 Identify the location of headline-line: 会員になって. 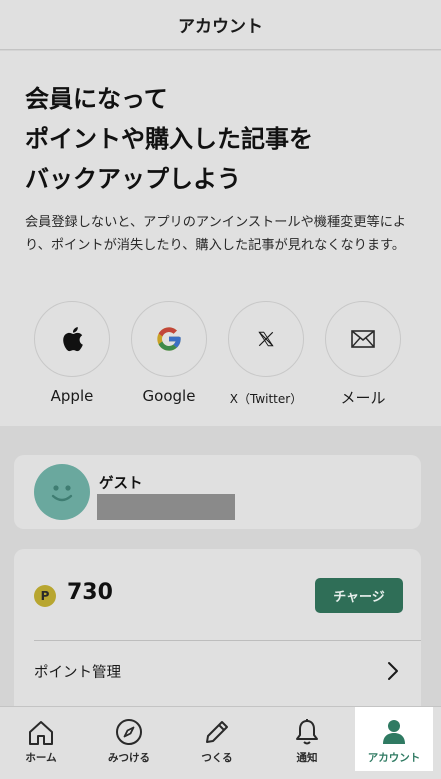
(96, 99).